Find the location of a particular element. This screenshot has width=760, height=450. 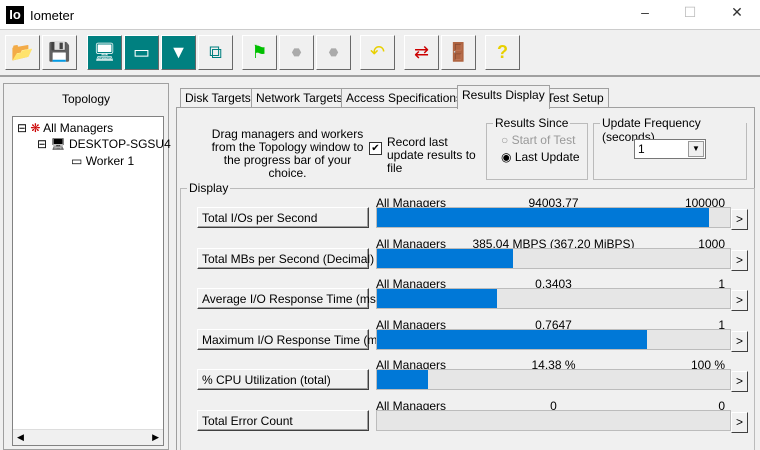

metric-select-button: Total I/Os per Second is located at coordinates (283, 217).